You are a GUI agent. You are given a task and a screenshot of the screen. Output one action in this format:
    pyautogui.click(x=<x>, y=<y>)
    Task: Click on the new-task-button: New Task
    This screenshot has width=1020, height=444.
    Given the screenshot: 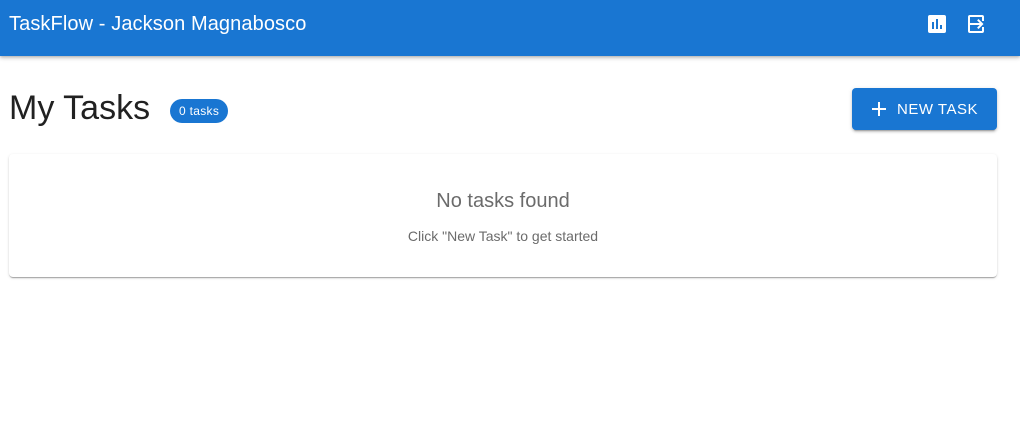 What is the action you would take?
    pyautogui.click(x=924, y=109)
    